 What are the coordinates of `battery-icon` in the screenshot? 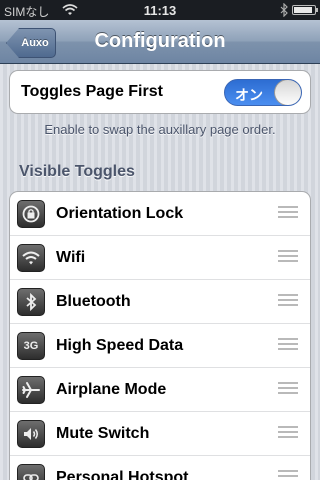 It's located at (305, 10).